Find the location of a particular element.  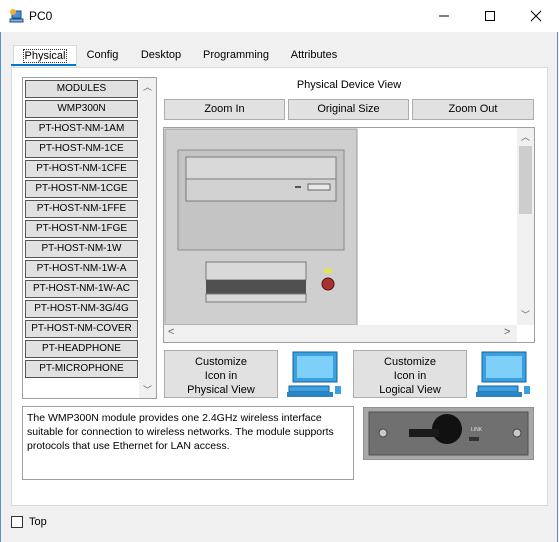

viewport-hscrollbar: < > is located at coordinates (340, 333).